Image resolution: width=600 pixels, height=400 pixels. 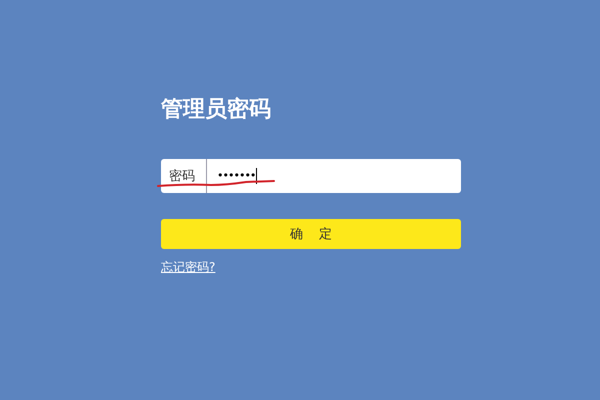 What do you see at coordinates (216, 110) in the screenshot?
I see `page-title: 管理员密码` at bounding box center [216, 110].